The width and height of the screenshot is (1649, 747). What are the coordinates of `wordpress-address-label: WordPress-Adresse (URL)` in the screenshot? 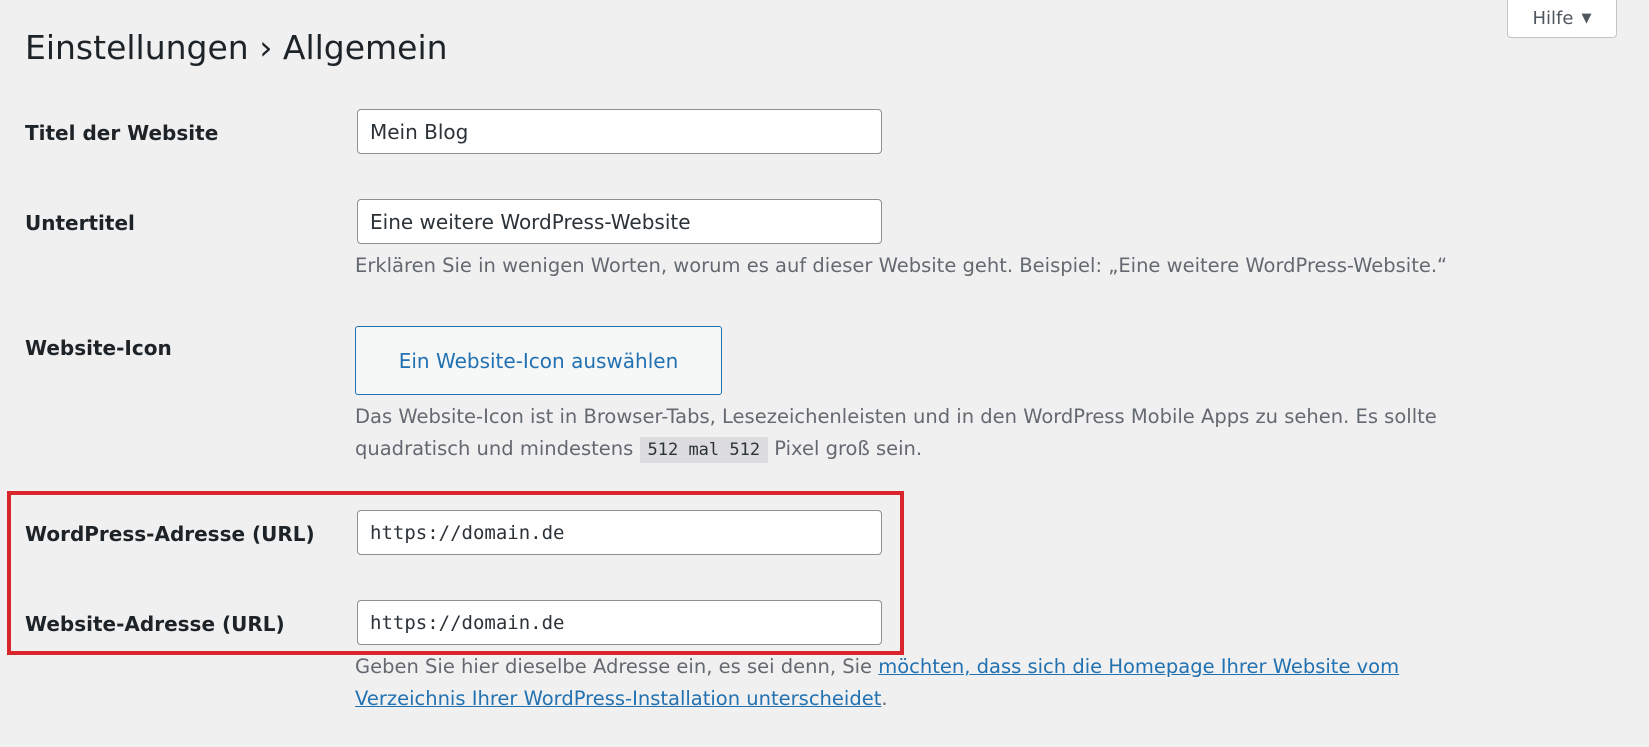 It's located at (170, 534).